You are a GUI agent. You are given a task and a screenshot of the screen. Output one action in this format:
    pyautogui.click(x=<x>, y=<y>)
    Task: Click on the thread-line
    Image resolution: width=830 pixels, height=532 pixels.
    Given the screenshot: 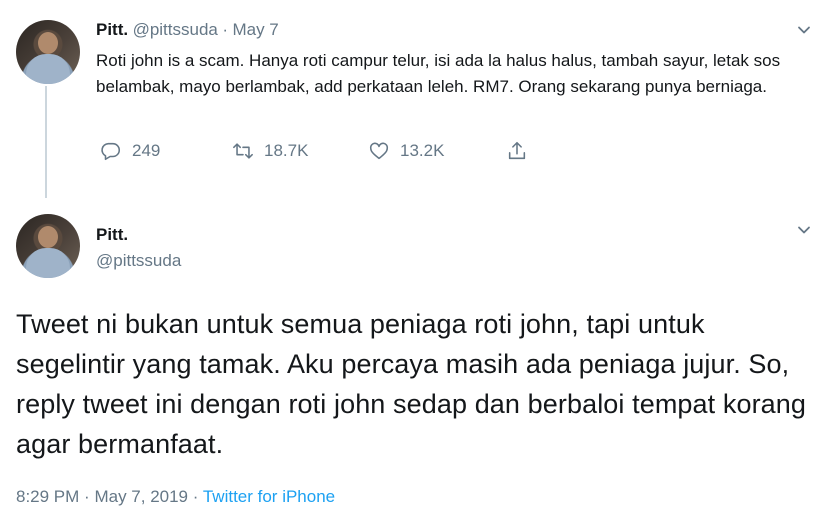 What is the action you would take?
    pyautogui.click(x=46, y=142)
    